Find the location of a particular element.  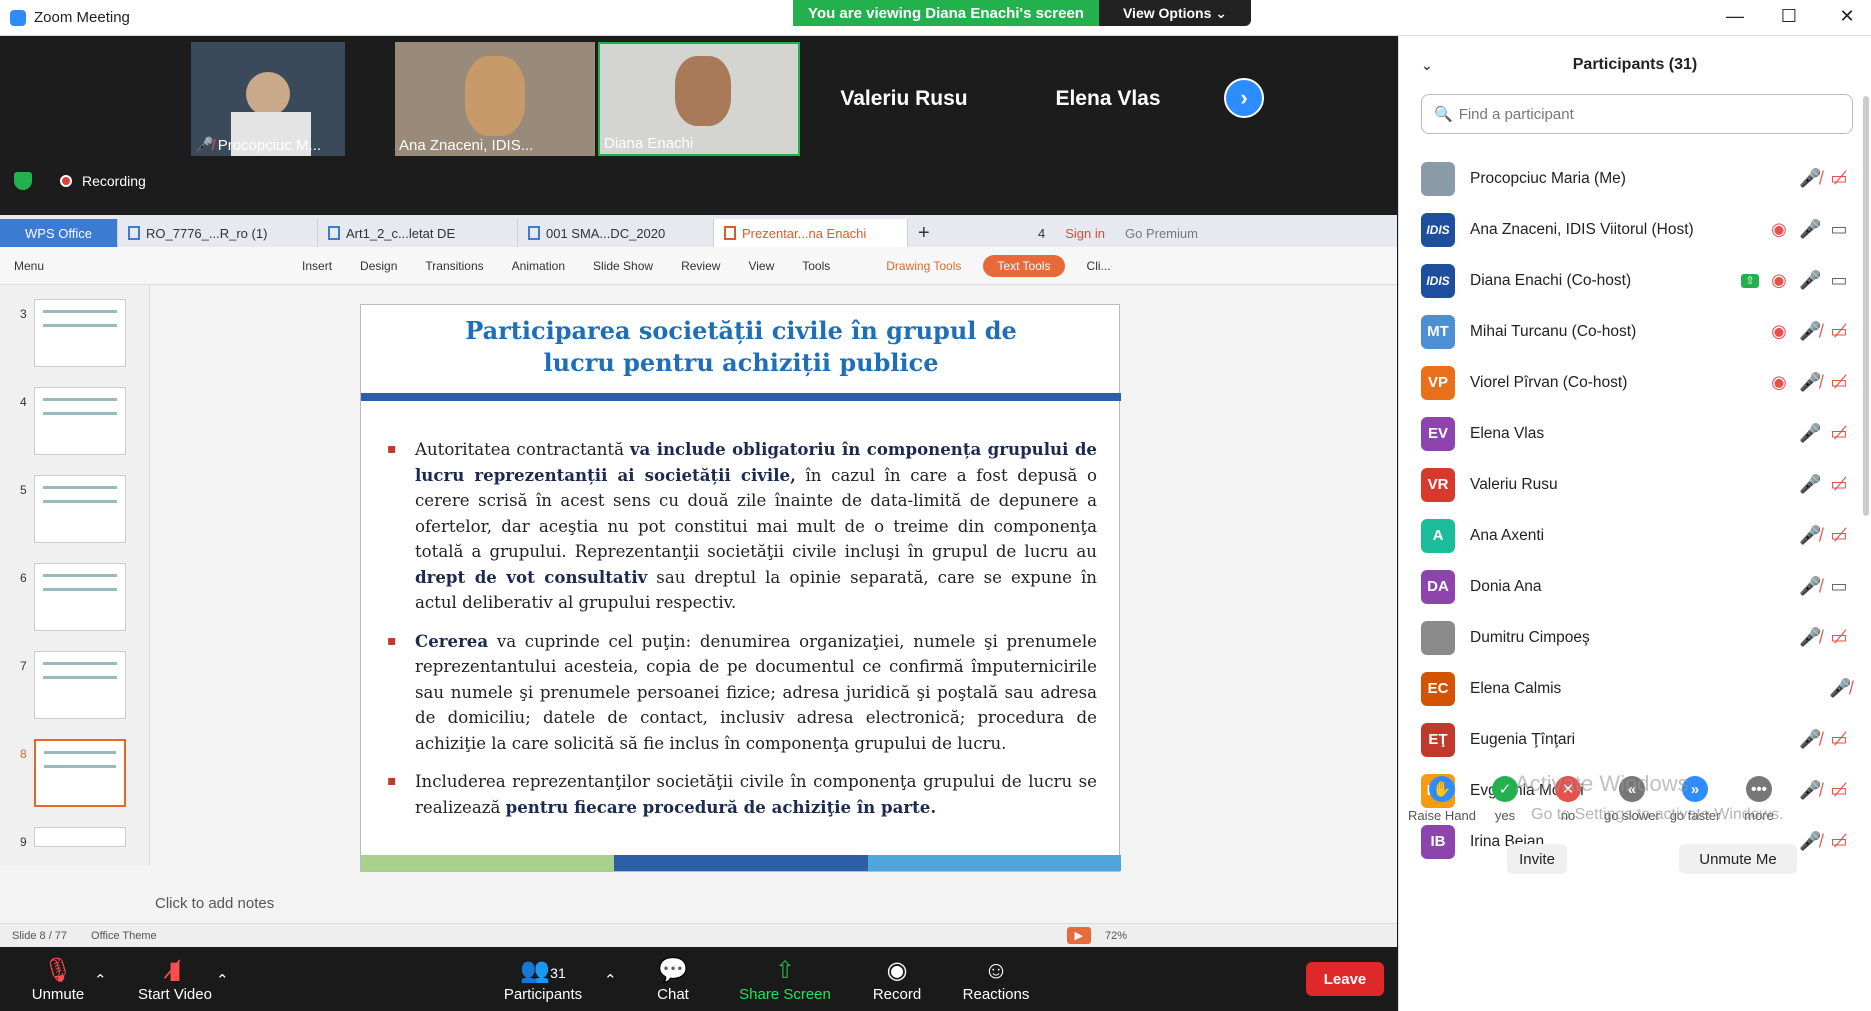

notes-area: Click to add notes is located at coordinates (214, 903).